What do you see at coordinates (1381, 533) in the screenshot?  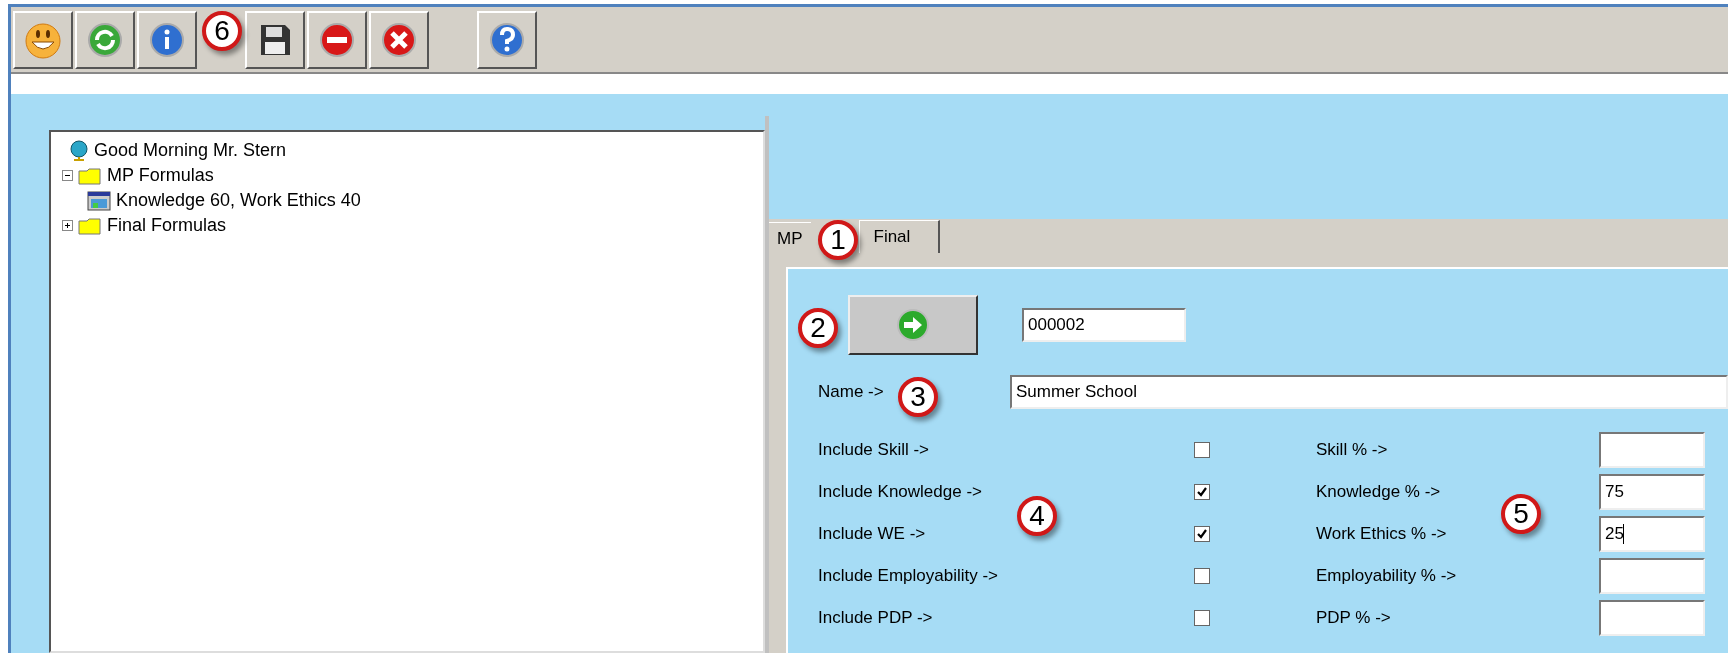 I see `field-label: Work Ethics % ->` at bounding box center [1381, 533].